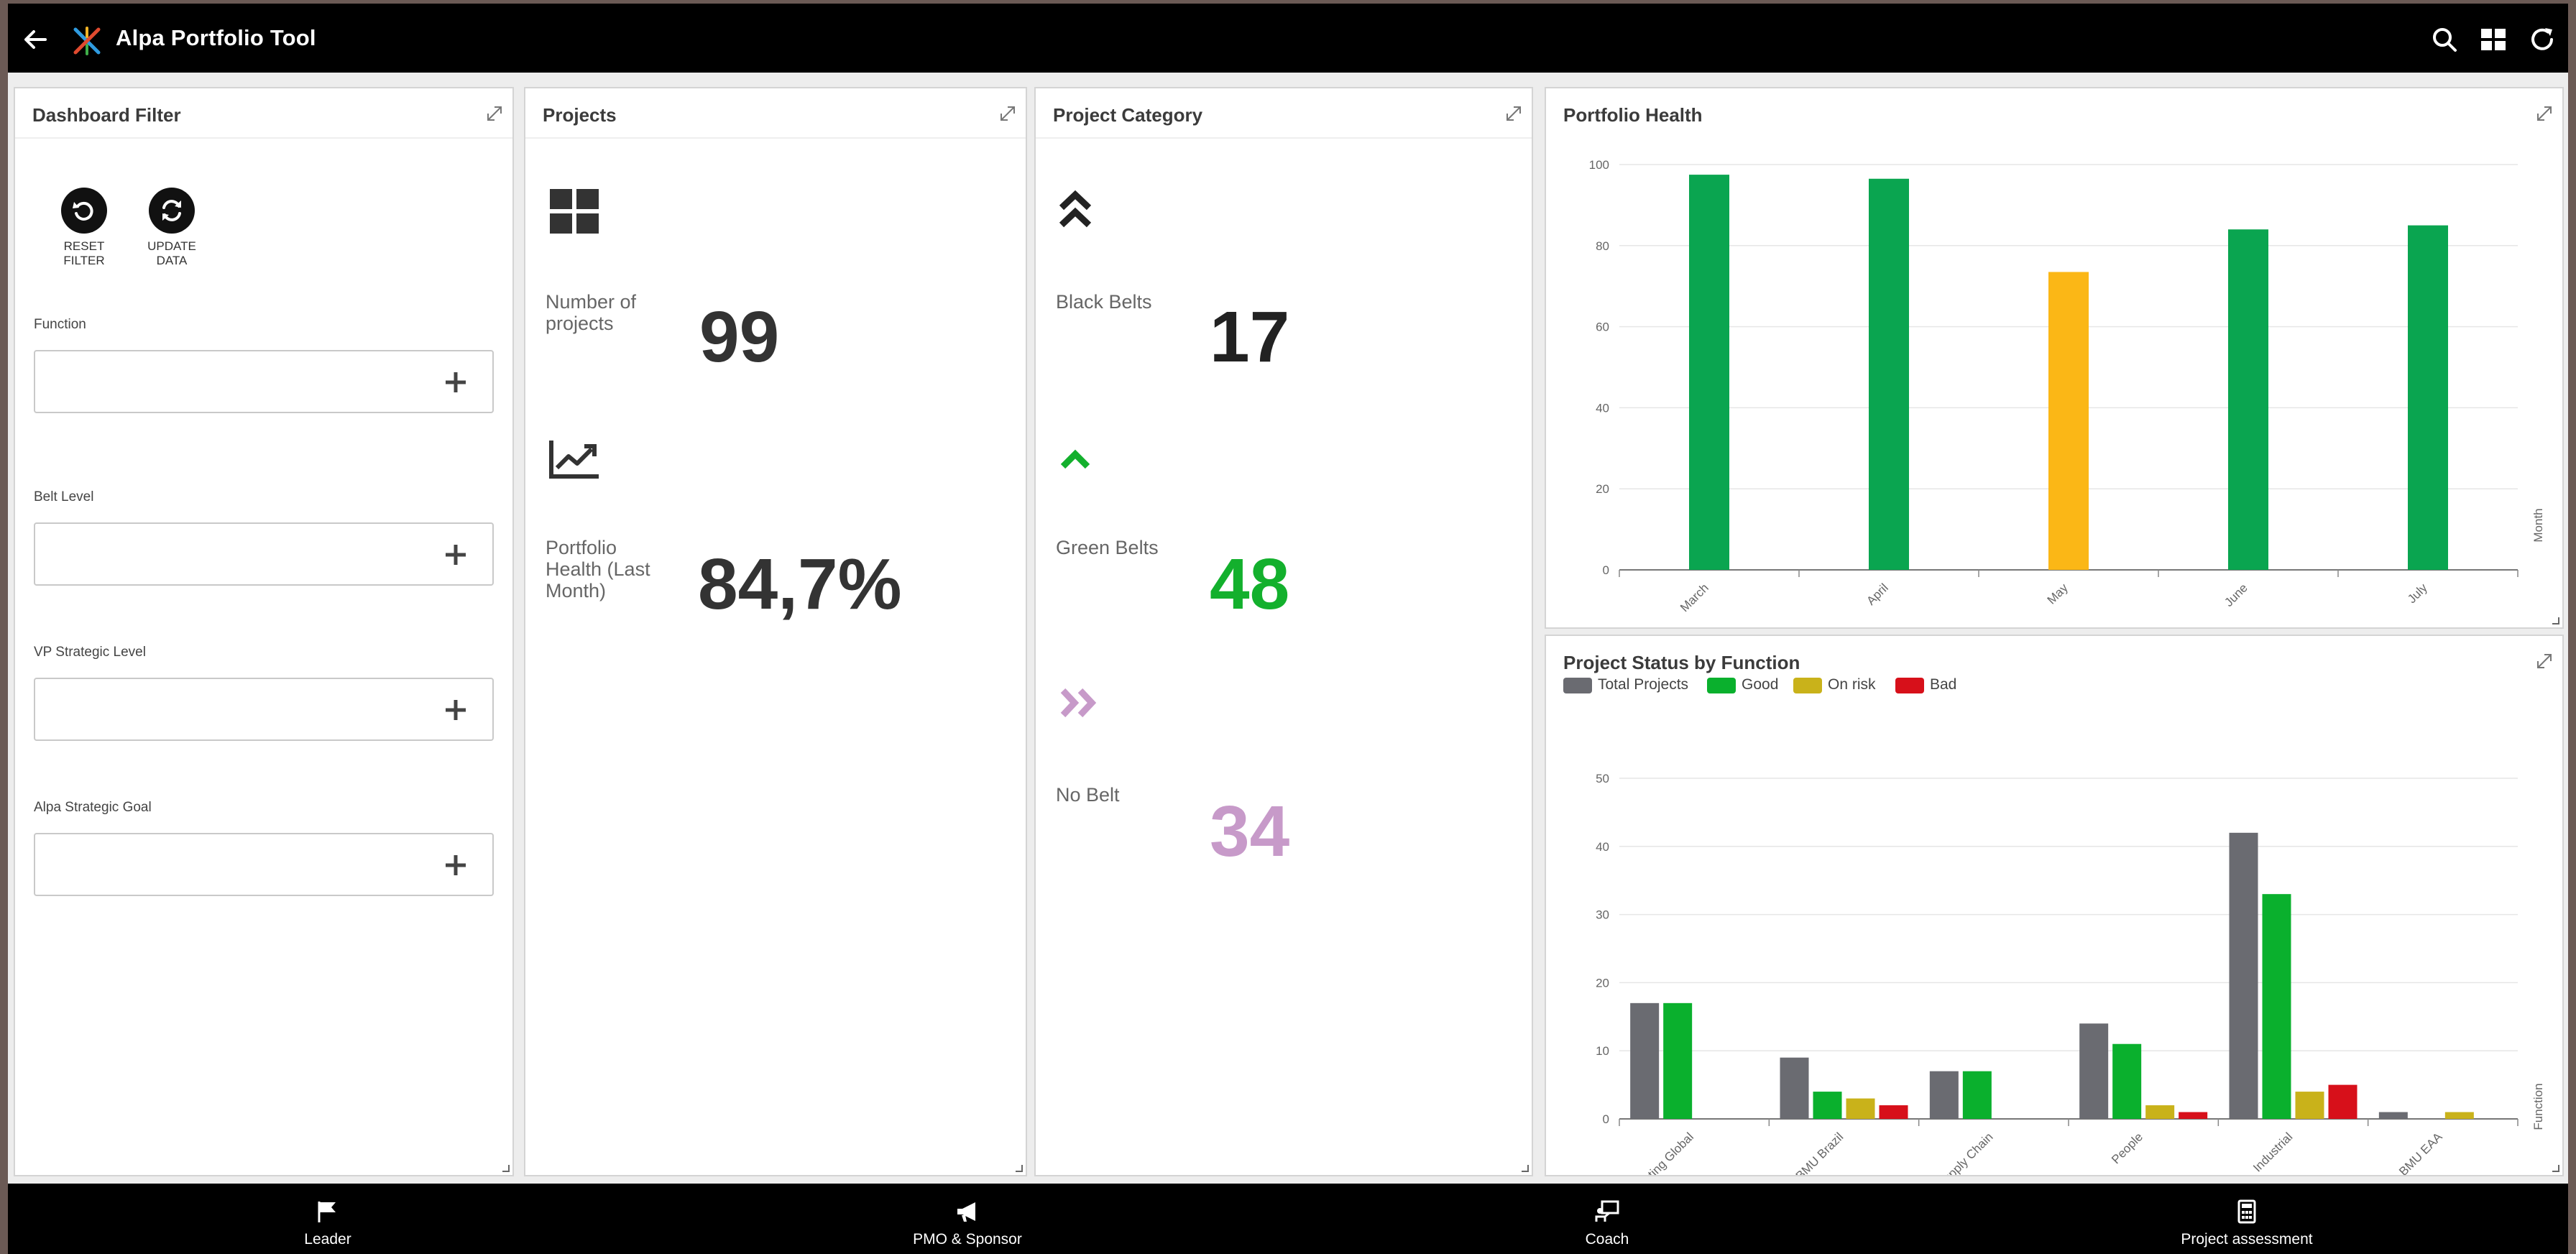 The image size is (2576, 1254). Describe the element at coordinates (1877, 594) in the screenshot. I see `x-tick-label: April` at that location.